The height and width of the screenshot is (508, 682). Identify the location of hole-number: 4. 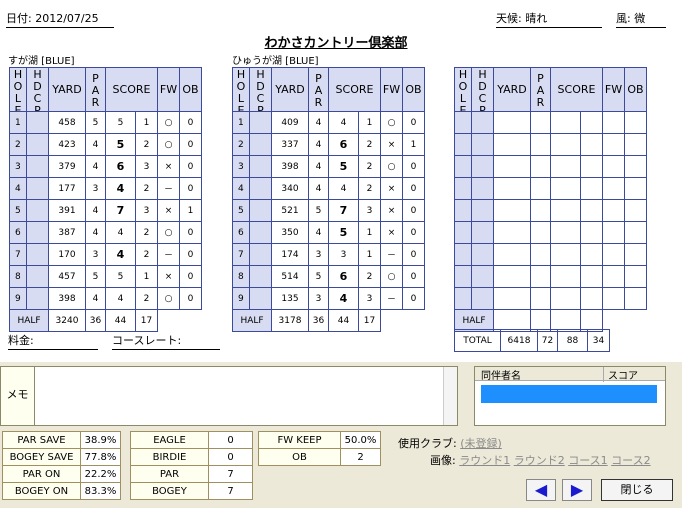
(241, 188).